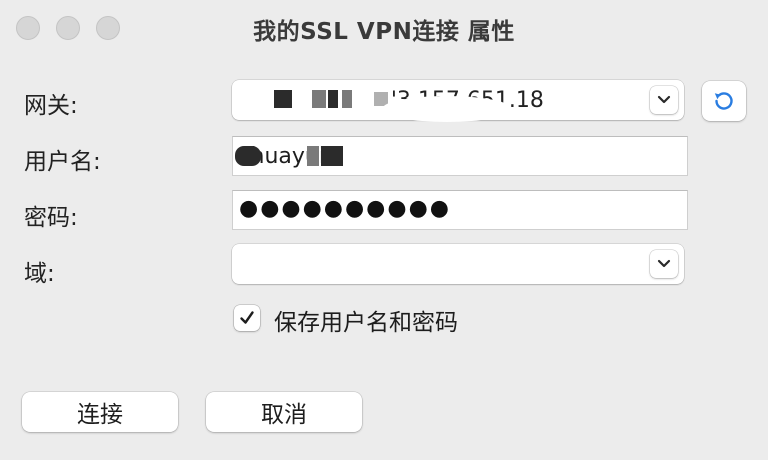 The width and height of the screenshot is (768, 460). I want to click on gateway-combobox: '3.157.651.18, so click(458, 101).